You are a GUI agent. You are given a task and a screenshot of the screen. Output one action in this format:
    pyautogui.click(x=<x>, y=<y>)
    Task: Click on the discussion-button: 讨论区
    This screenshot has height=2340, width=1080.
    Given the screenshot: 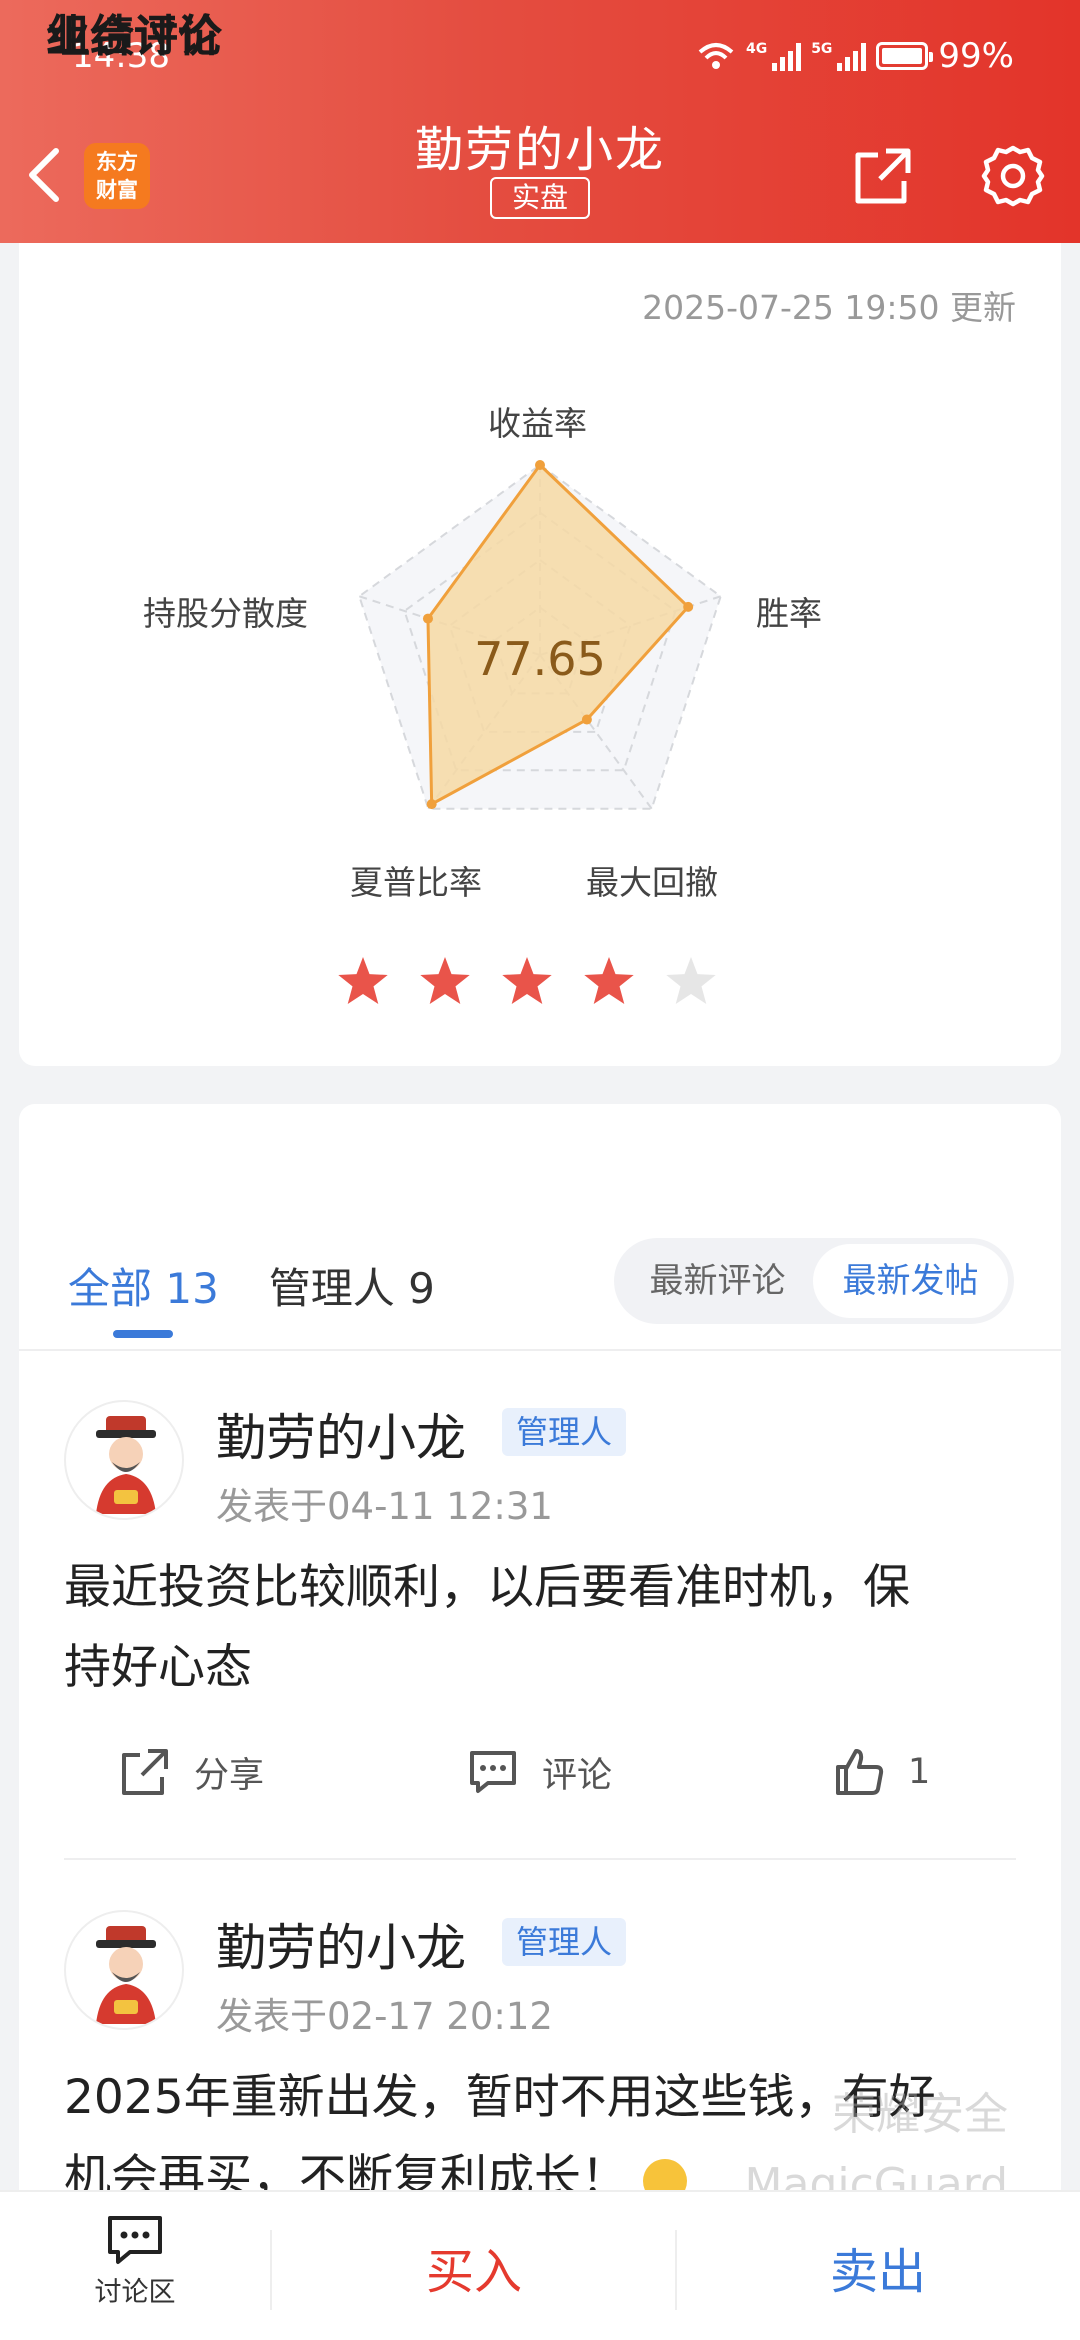 What is the action you would take?
    pyautogui.click(x=135, y=2261)
    